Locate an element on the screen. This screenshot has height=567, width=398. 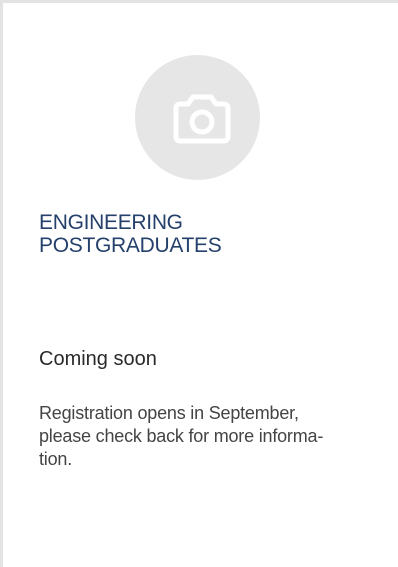
program-title: ENGINEERING POSTGRADUATES is located at coordinates (204, 234).